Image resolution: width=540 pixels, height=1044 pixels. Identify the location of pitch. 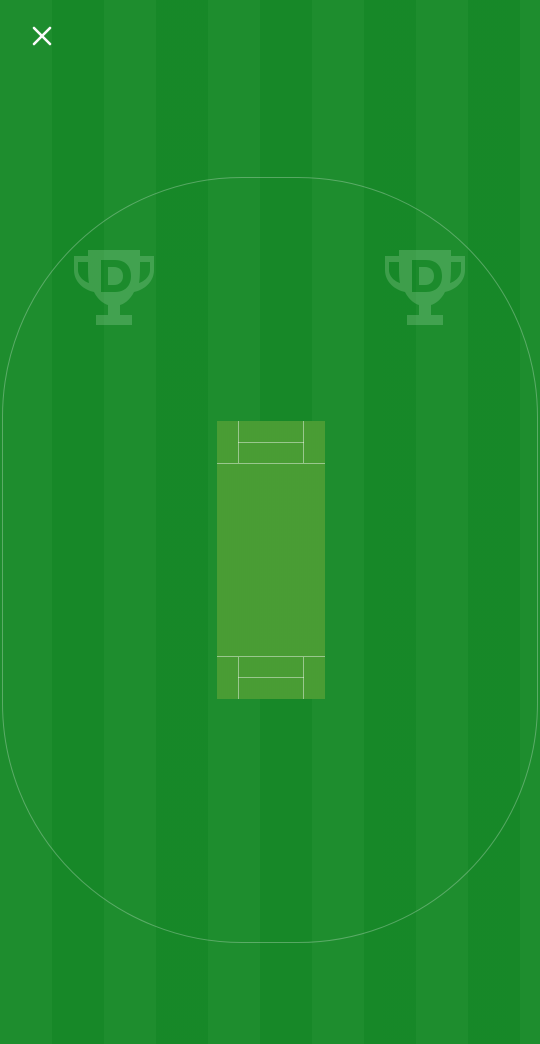
(271, 560).